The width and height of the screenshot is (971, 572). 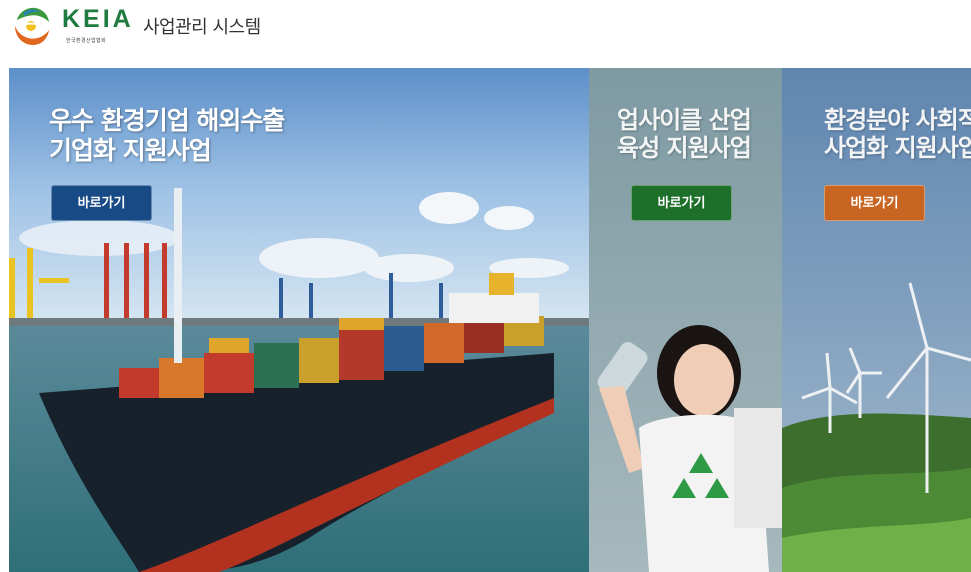 What do you see at coordinates (202, 27) in the screenshot?
I see `system-title: 사업관리 시스템` at bounding box center [202, 27].